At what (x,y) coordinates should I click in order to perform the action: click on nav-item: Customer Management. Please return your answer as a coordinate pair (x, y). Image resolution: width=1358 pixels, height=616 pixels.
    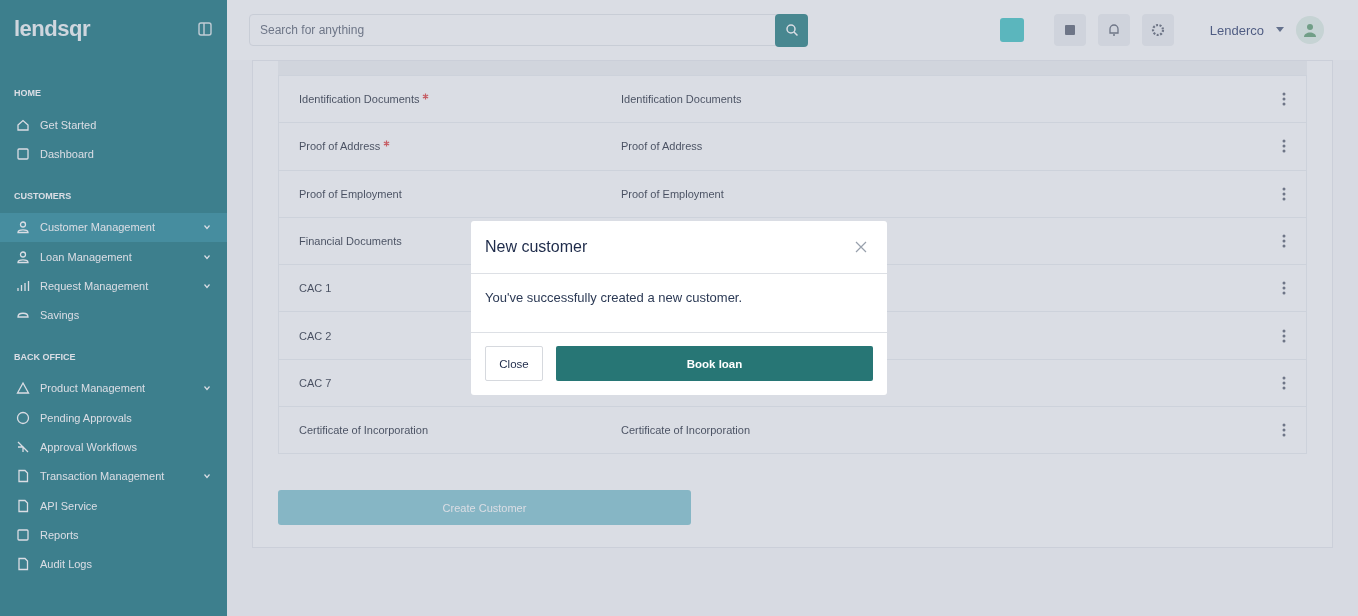
    Looking at the image, I should click on (113, 227).